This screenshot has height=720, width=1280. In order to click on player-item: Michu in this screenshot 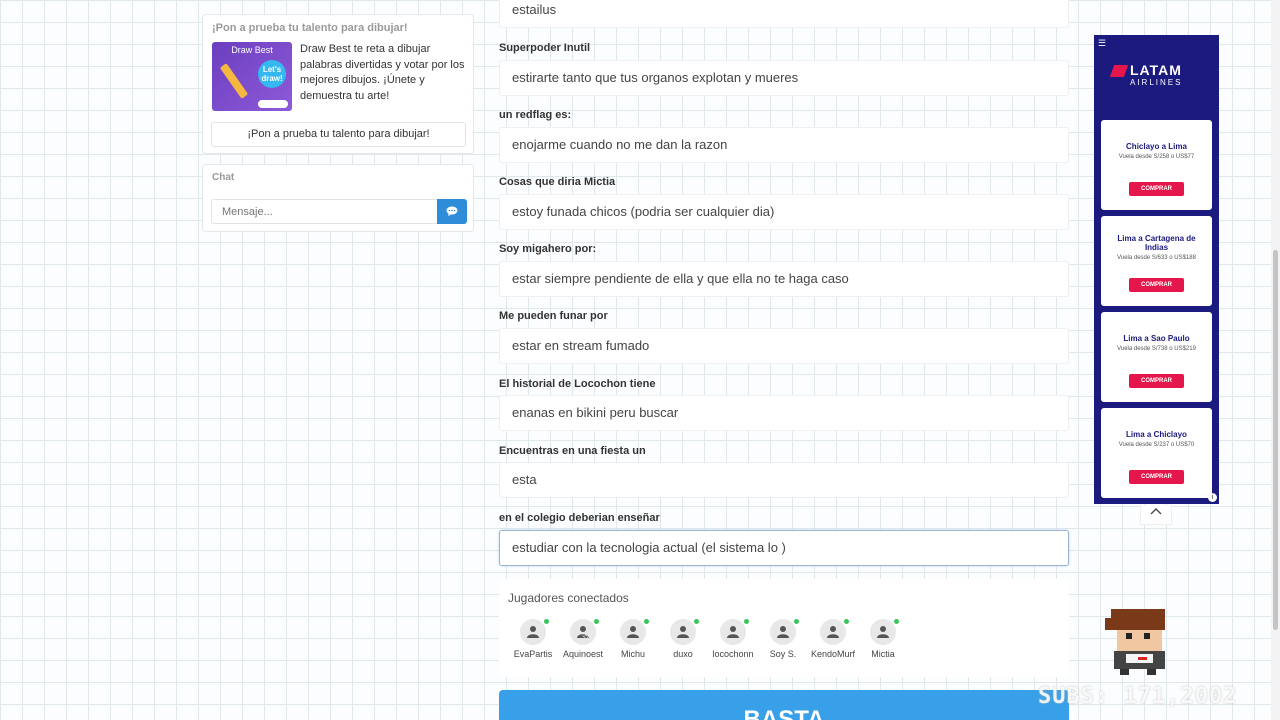, I will do `click(633, 639)`.